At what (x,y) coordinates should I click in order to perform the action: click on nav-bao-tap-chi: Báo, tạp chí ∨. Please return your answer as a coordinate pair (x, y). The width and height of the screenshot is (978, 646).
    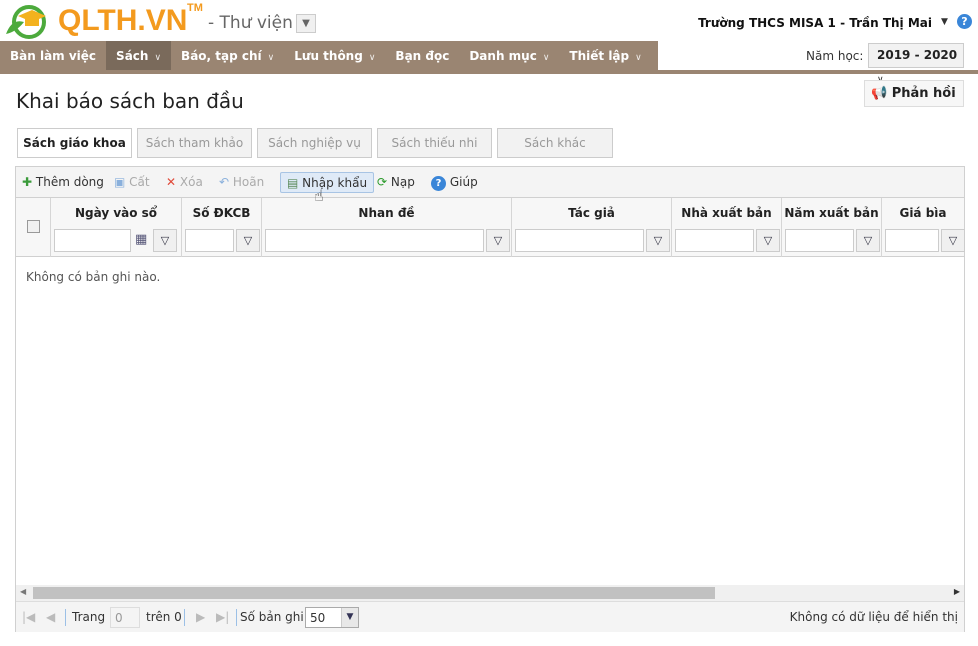
    Looking at the image, I should click on (227, 56).